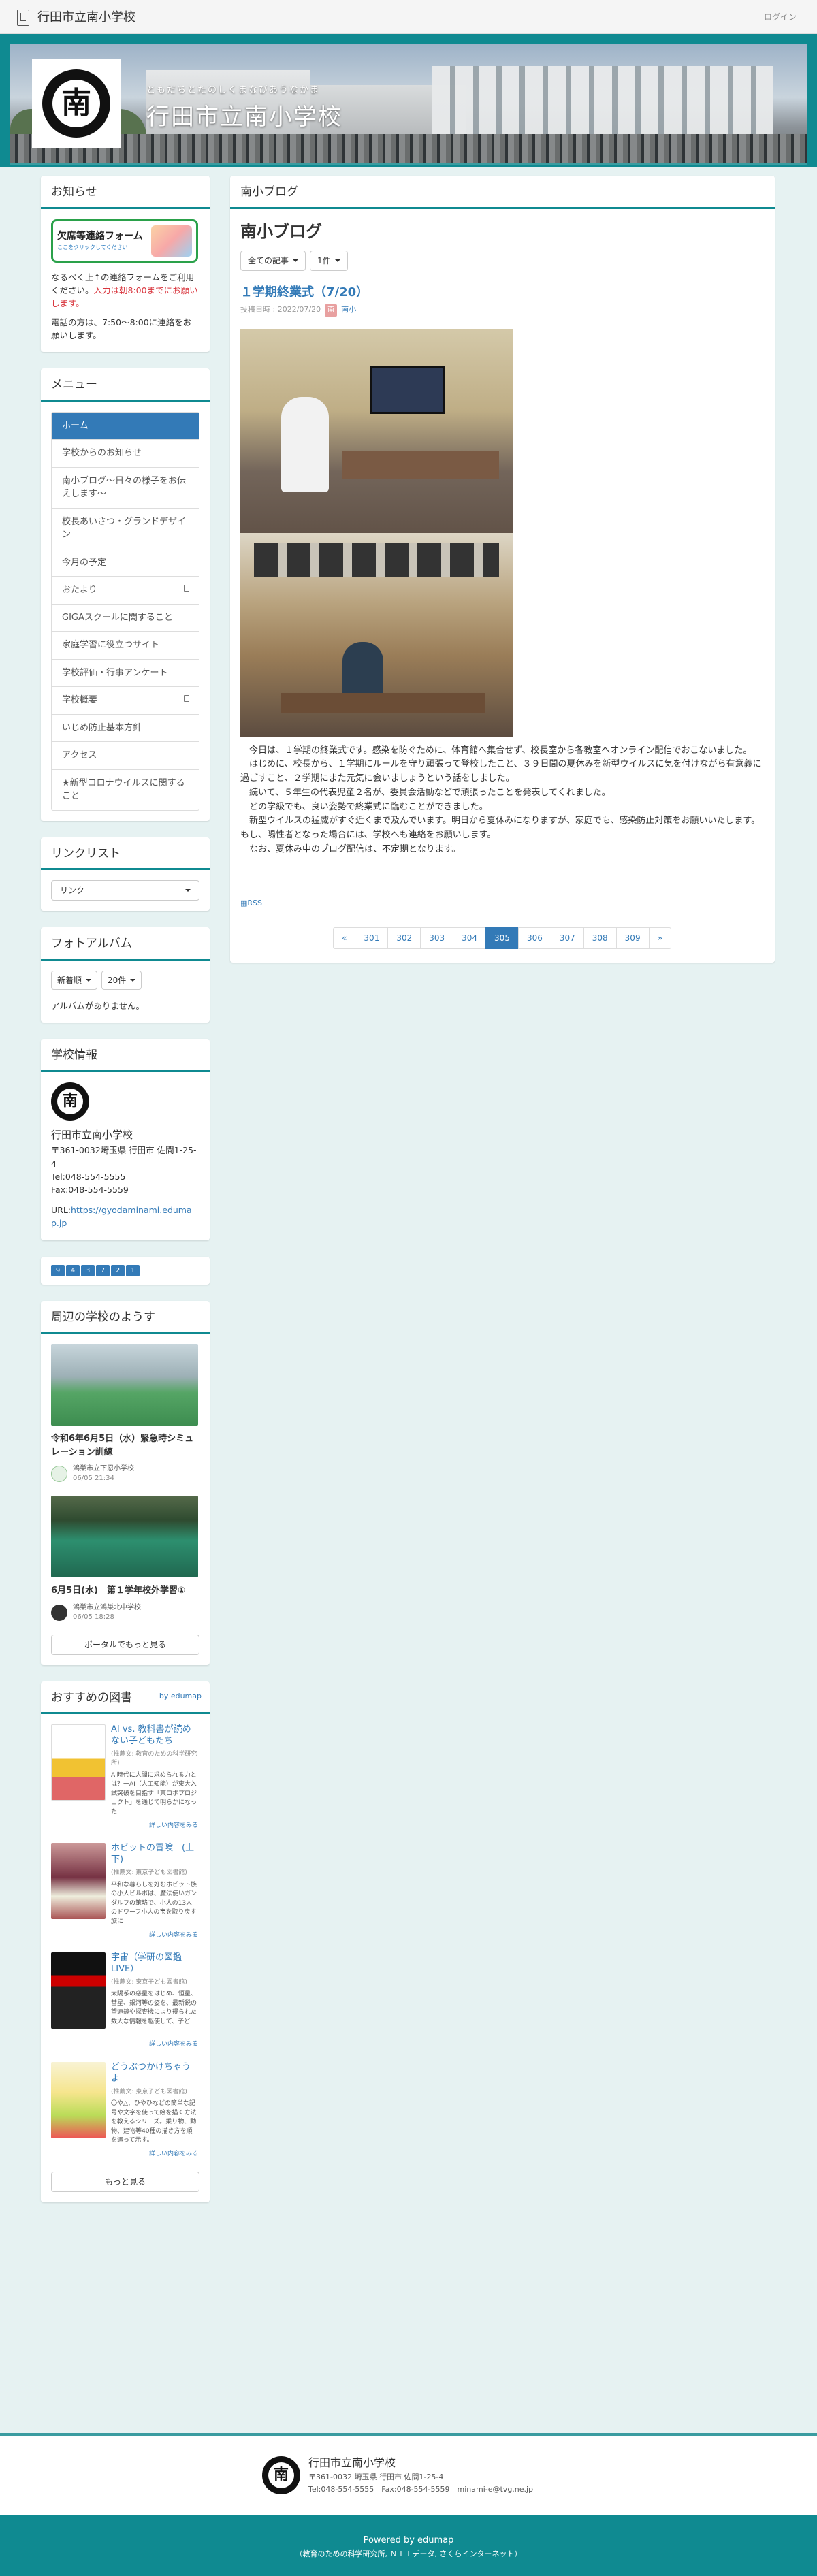 This screenshot has height=2576, width=817. What do you see at coordinates (281, 231) in the screenshot?
I see `blog-title: 南小ブログ` at bounding box center [281, 231].